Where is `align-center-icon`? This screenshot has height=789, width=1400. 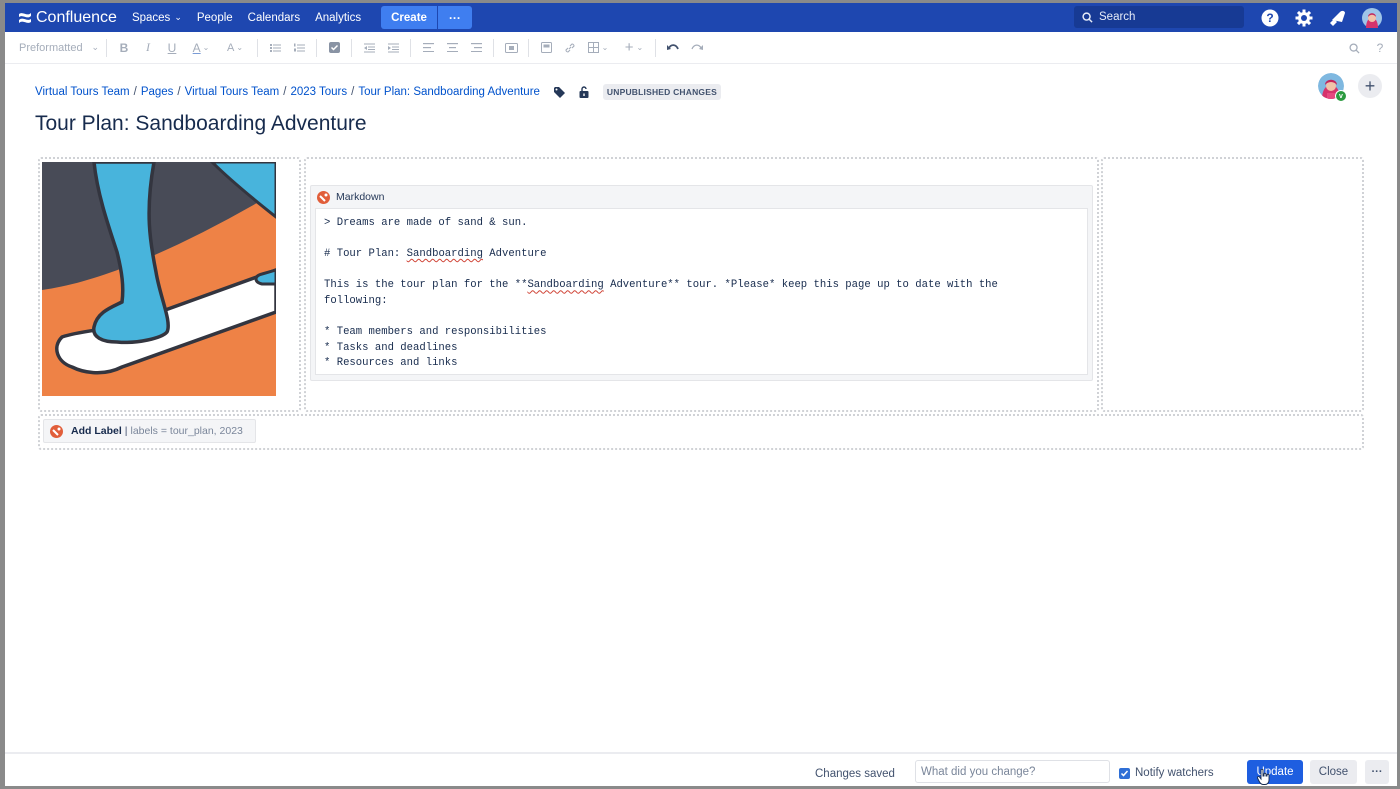 align-center-icon is located at coordinates (452, 47).